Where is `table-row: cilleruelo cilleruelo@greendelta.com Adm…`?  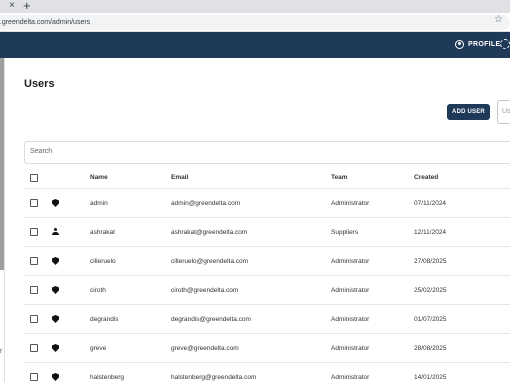
table-row: cilleruelo cilleruelo@greendelta.com Adm… is located at coordinates (267, 261).